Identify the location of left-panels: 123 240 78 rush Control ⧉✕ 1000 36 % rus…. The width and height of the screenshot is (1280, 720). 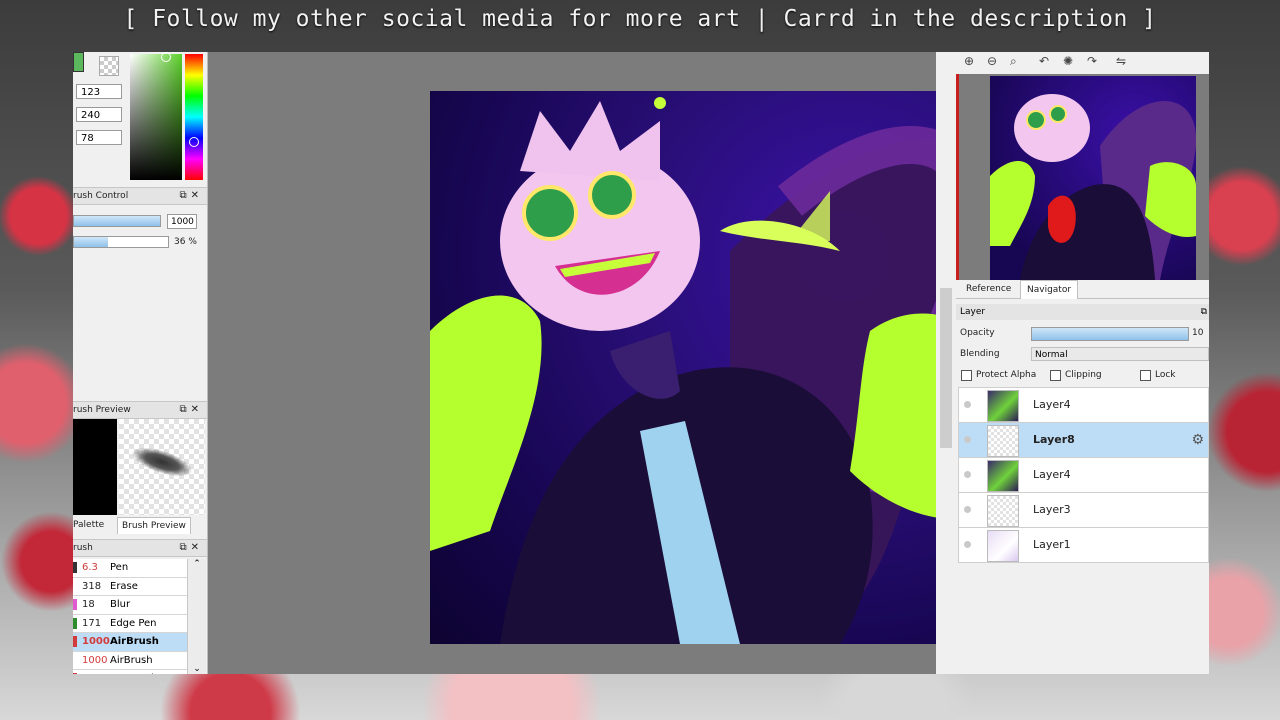
(140, 363).